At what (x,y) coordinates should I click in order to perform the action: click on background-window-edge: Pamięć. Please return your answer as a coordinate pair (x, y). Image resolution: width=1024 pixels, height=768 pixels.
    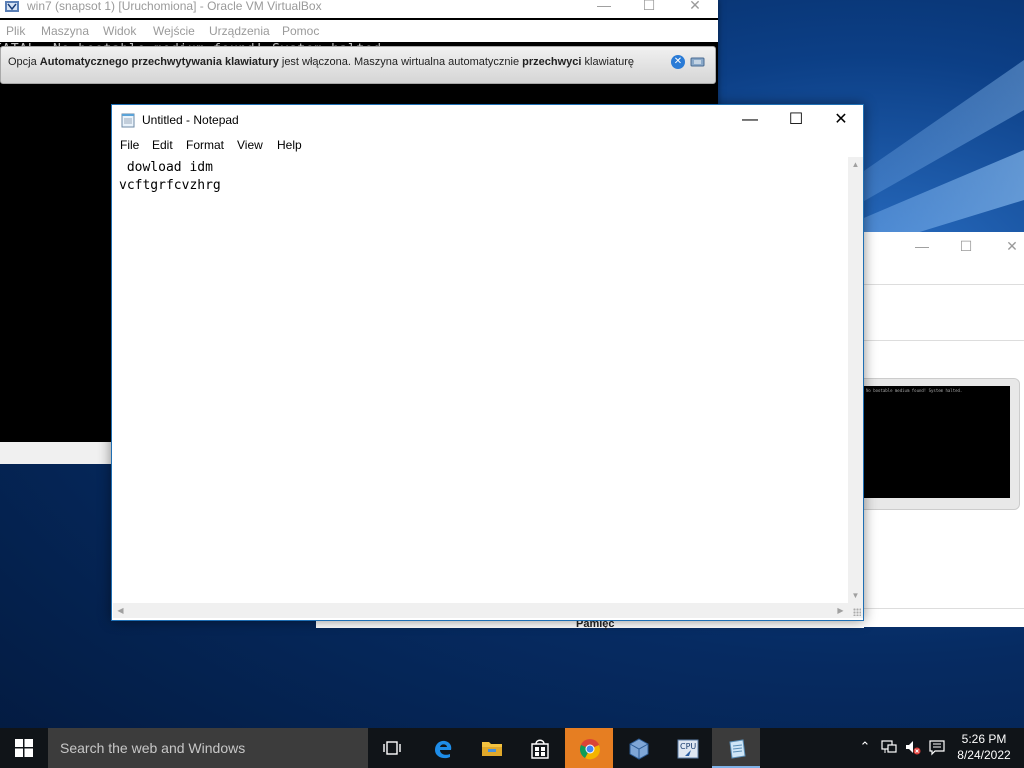
    Looking at the image, I should click on (590, 624).